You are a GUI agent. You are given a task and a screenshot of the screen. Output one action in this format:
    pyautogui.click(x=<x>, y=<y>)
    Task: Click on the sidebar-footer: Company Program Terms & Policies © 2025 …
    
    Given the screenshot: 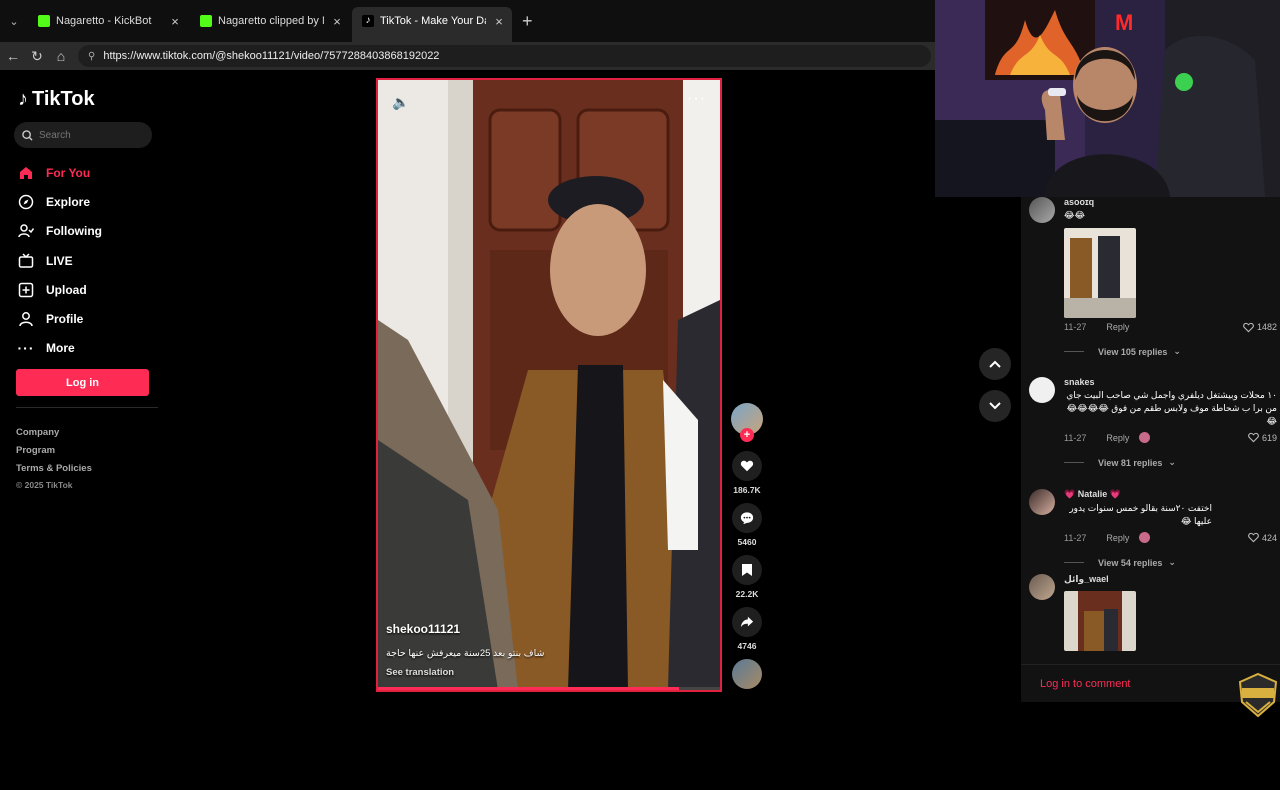 What is the action you would take?
    pyautogui.click(x=54, y=458)
    